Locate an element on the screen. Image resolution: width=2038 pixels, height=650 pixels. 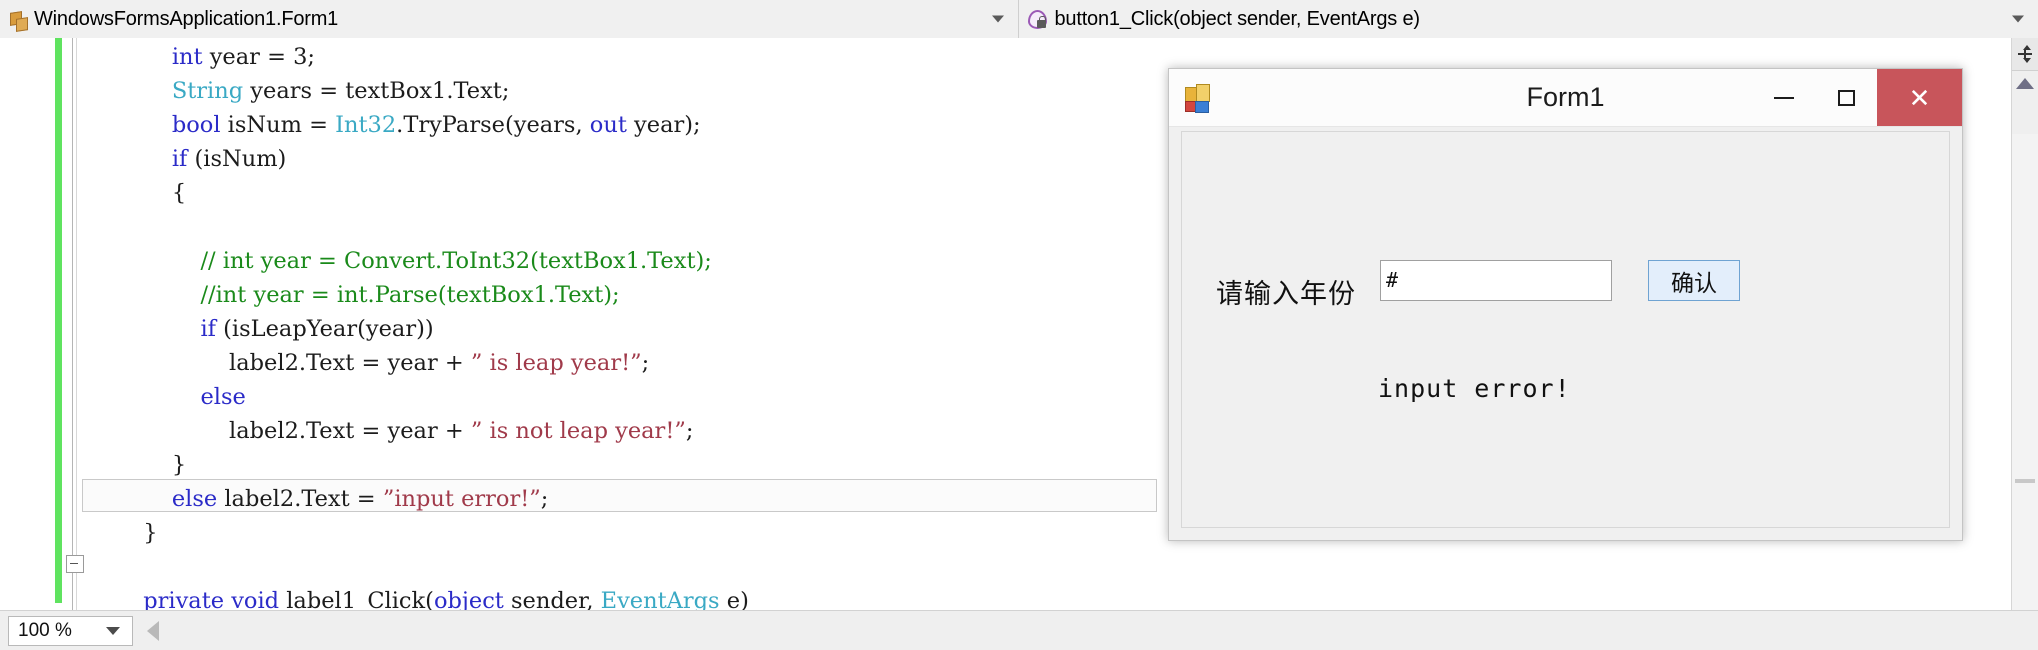
scroll-left-arrow-icon is located at coordinates (153, 630).